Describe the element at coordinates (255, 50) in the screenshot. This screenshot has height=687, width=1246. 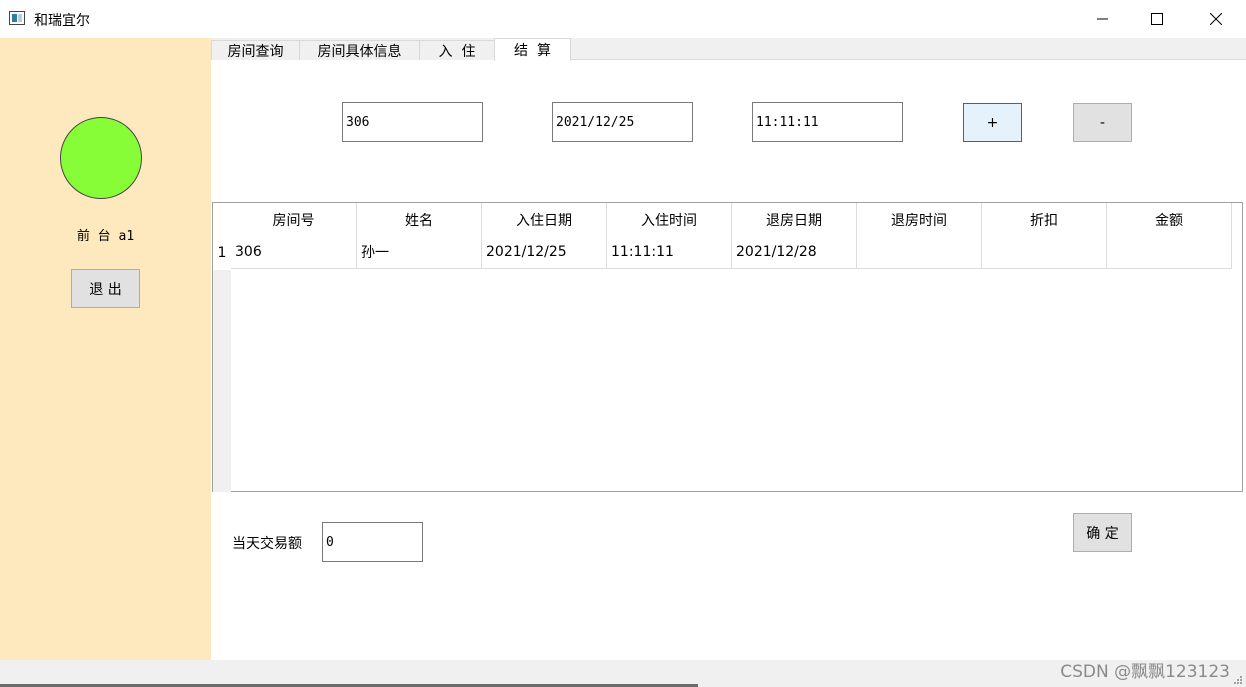
I see `tab-room-search: 房间查询` at that location.